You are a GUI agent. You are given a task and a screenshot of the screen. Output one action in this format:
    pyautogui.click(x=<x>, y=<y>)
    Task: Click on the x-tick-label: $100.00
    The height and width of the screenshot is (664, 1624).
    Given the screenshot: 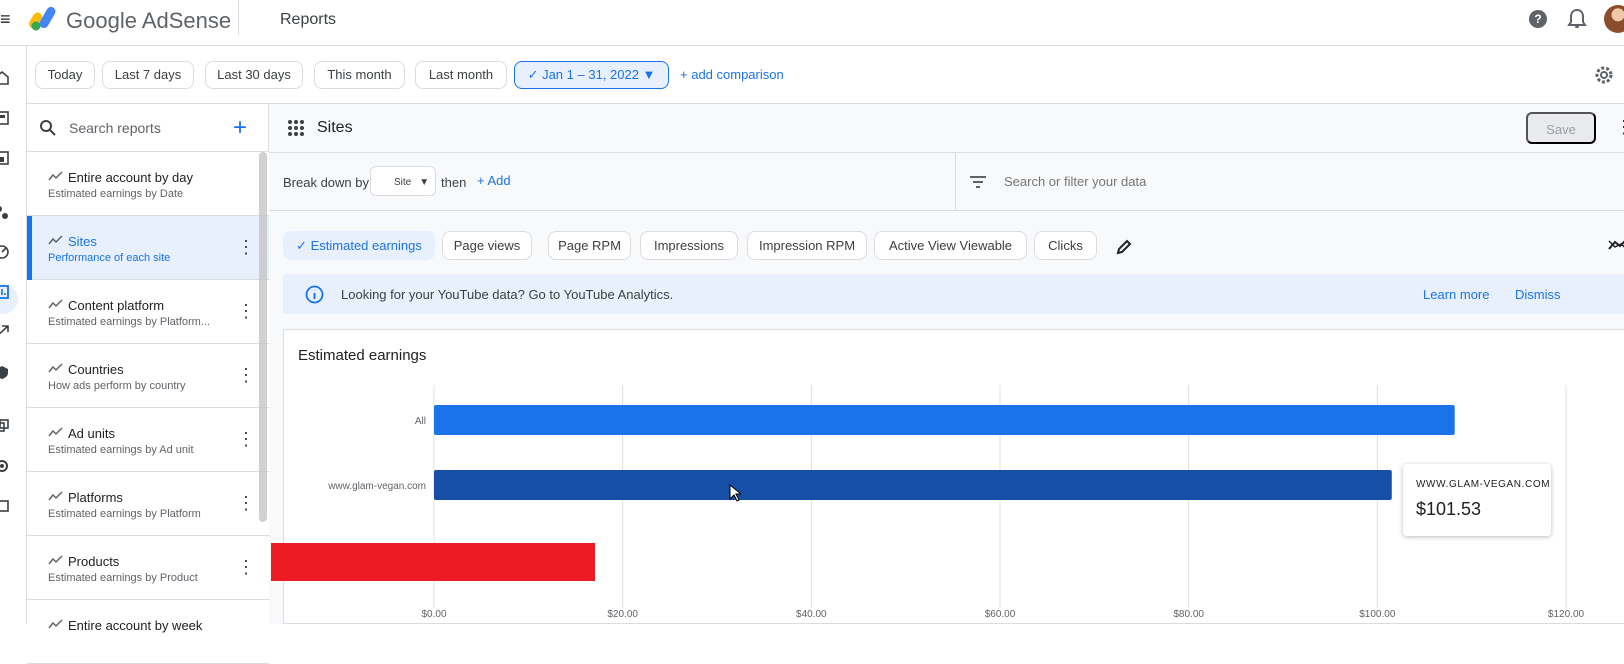 What is the action you would take?
    pyautogui.click(x=1377, y=614)
    